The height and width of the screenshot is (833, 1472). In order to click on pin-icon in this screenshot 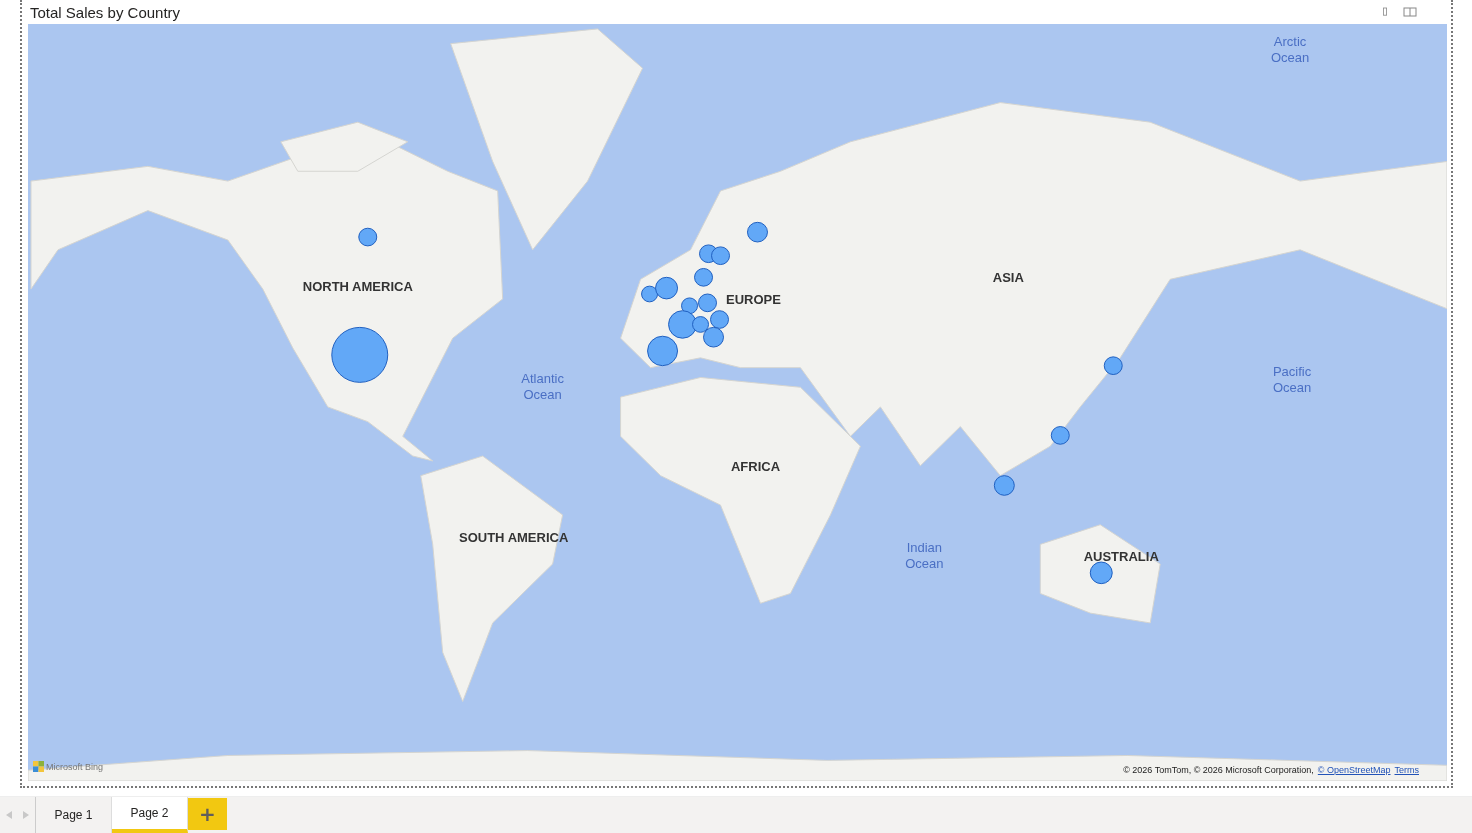, I will do `click(1385, 12)`.